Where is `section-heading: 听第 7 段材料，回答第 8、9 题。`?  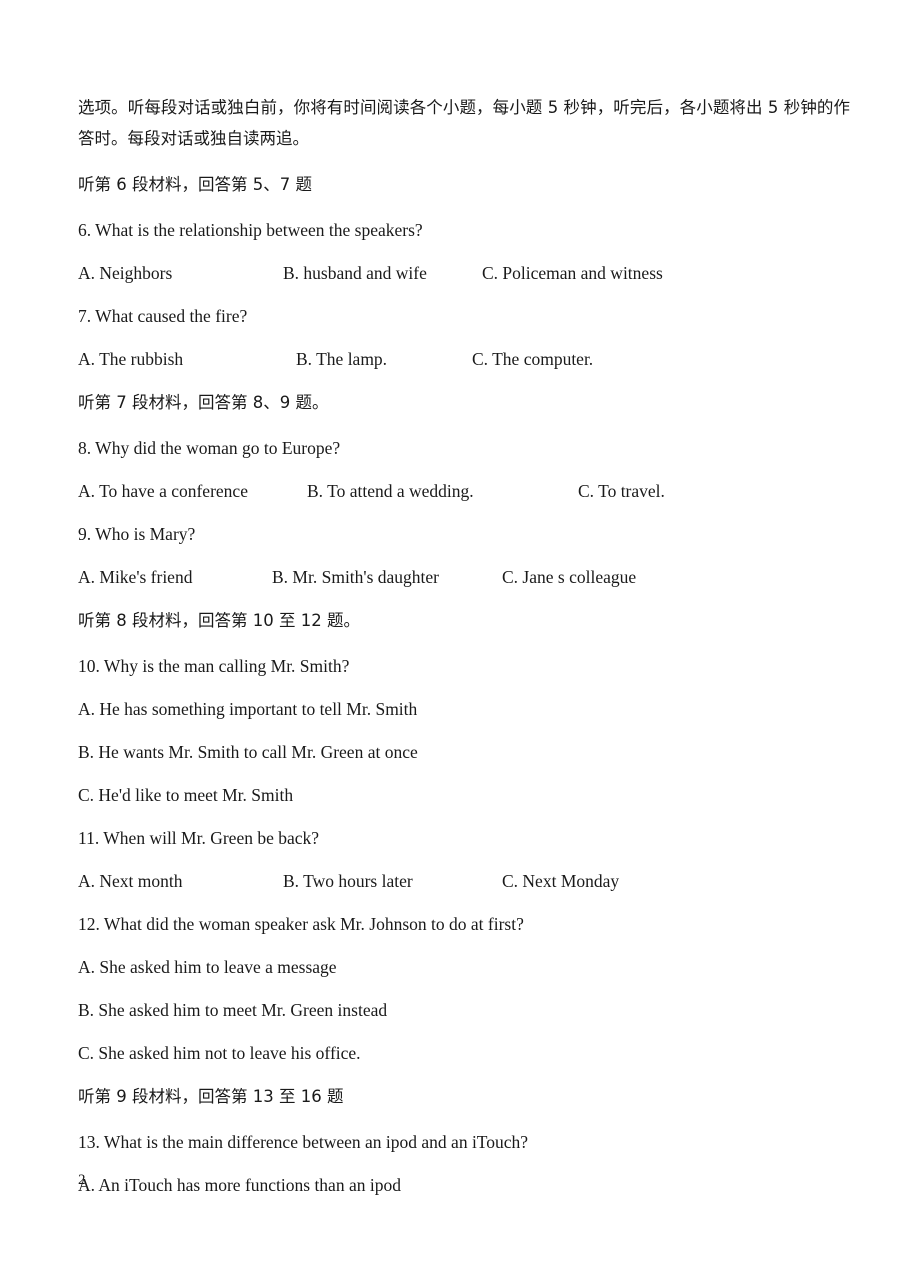 section-heading: 听第 7 段材料，回答第 8、9 题。 is located at coordinates (203, 402).